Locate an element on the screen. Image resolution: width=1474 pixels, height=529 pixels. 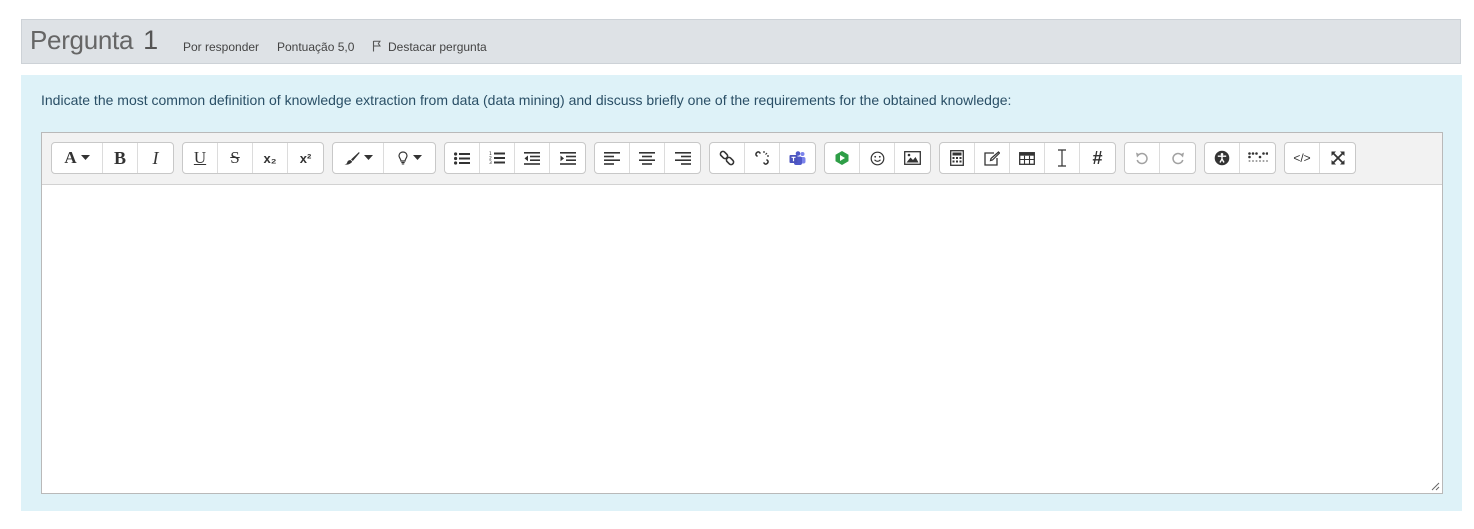
fullscreen-icon is located at coordinates (1337, 158).